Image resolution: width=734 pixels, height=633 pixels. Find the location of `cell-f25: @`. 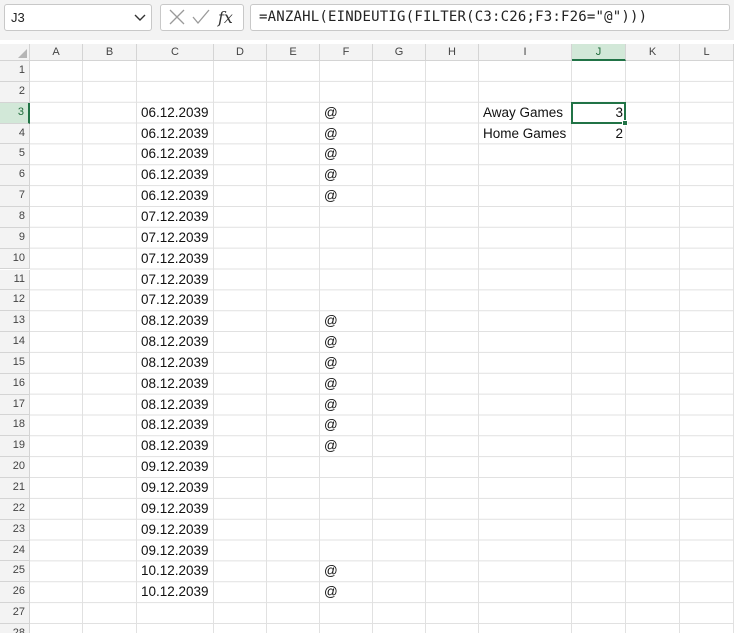

cell-f25: @ is located at coordinates (346, 571).